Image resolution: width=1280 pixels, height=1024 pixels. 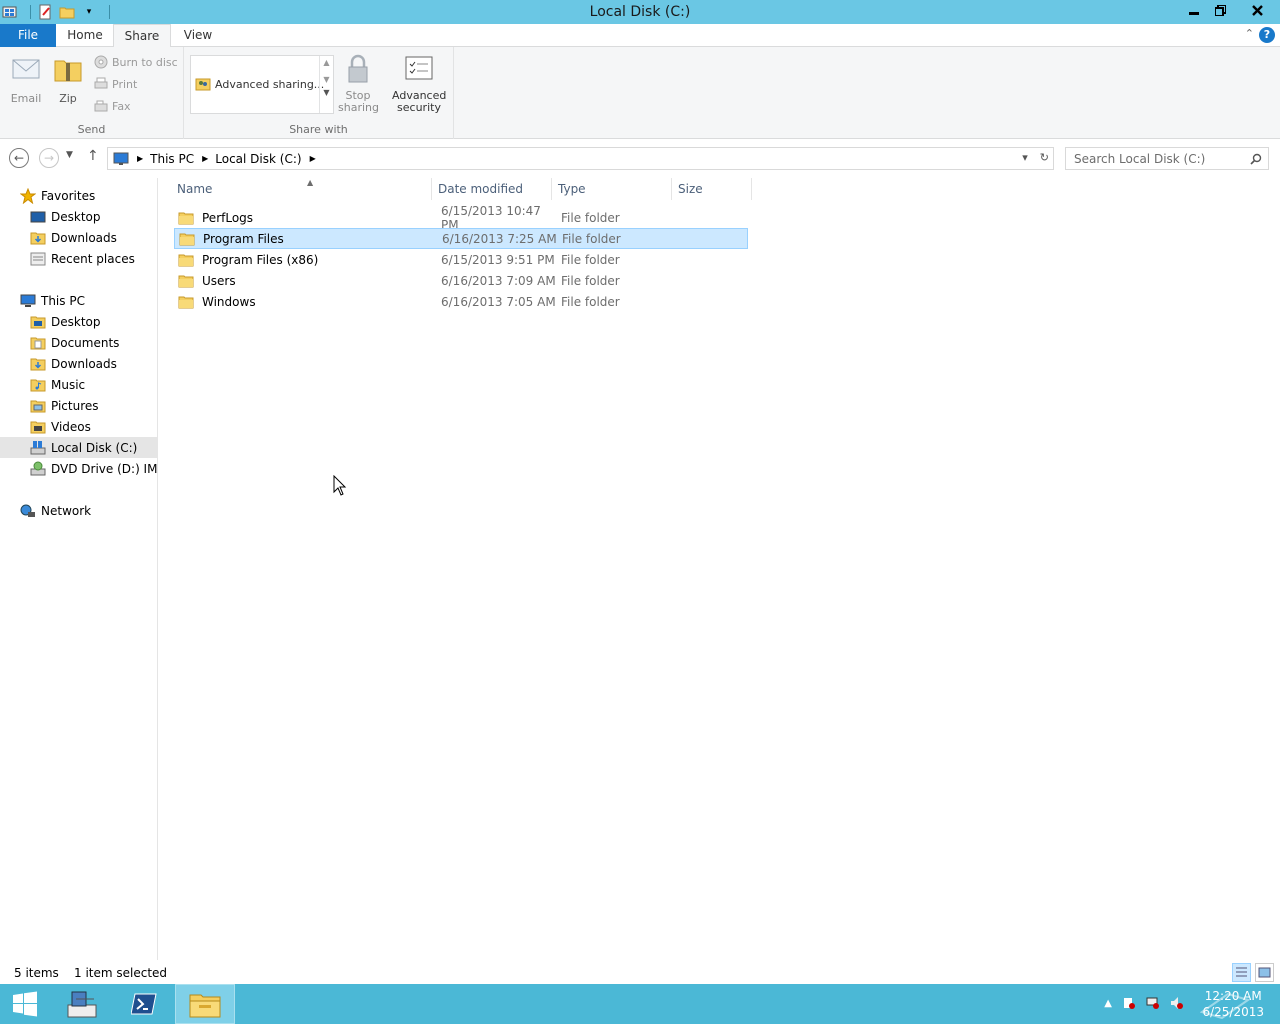 What do you see at coordinates (78, 384) in the screenshot?
I see `nav-pc-music: Music` at bounding box center [78, 384].